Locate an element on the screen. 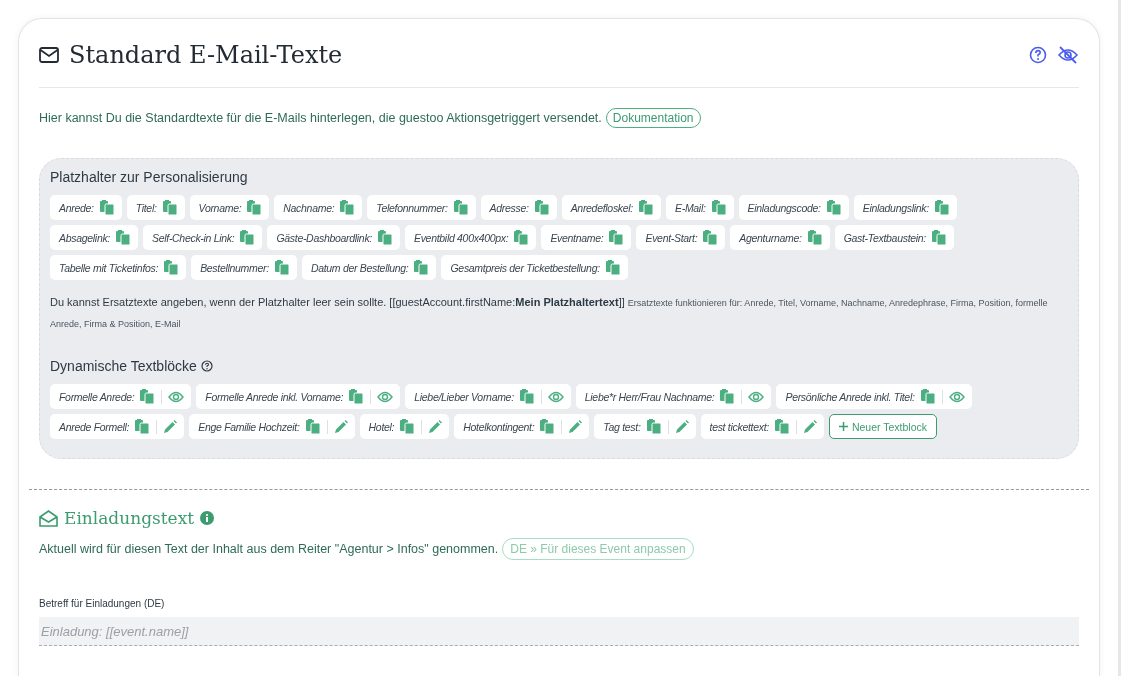  placeholder-label: Tabelle mit Ticketinfos: is located at coordinates (109, 267).